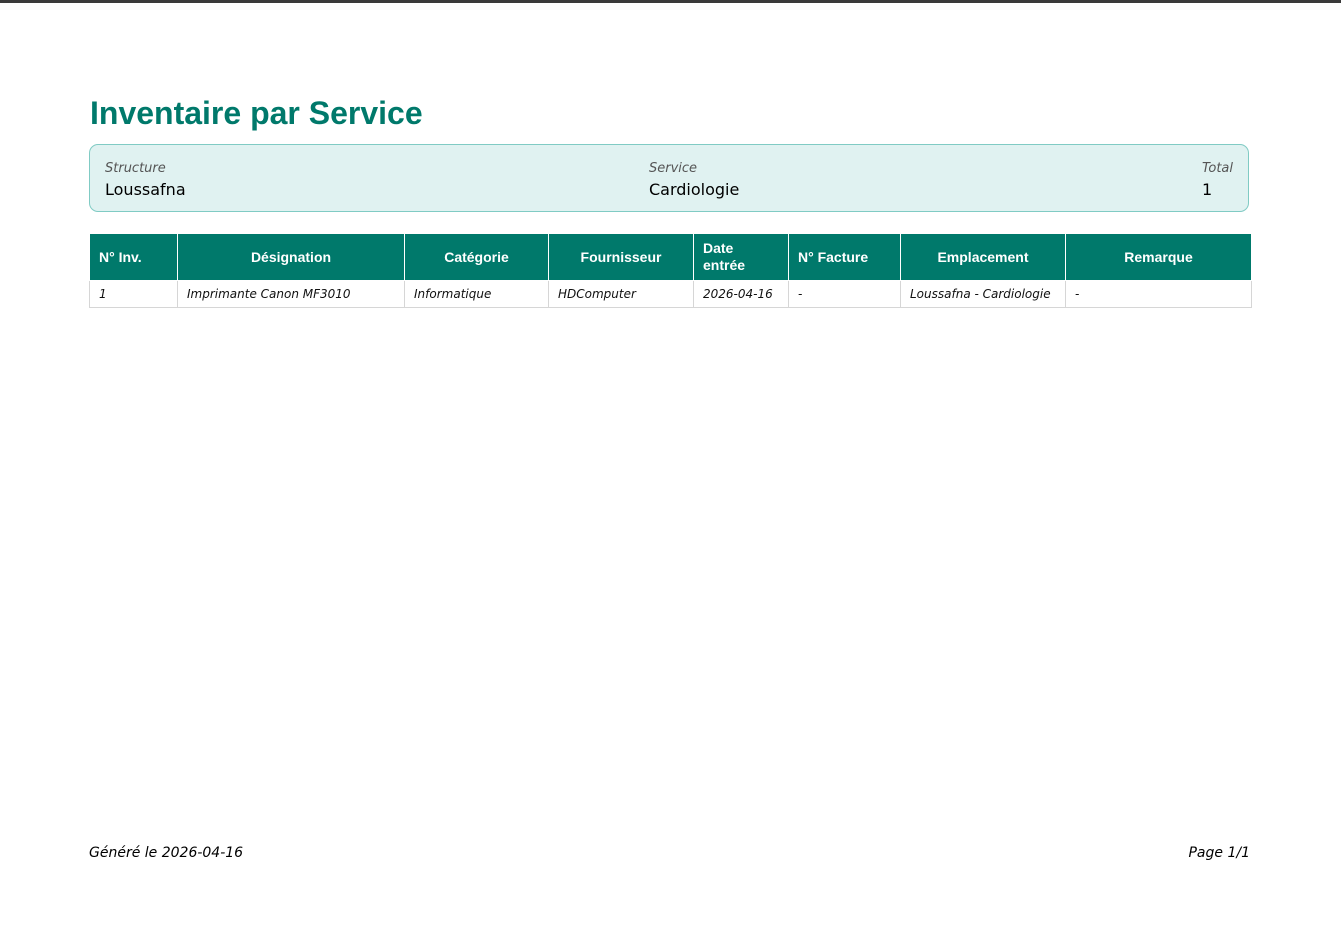  What do you see at coordinates (133, 294) in the screenshot?
I see `cell-inv: 1` at bounding box center [133, 294].